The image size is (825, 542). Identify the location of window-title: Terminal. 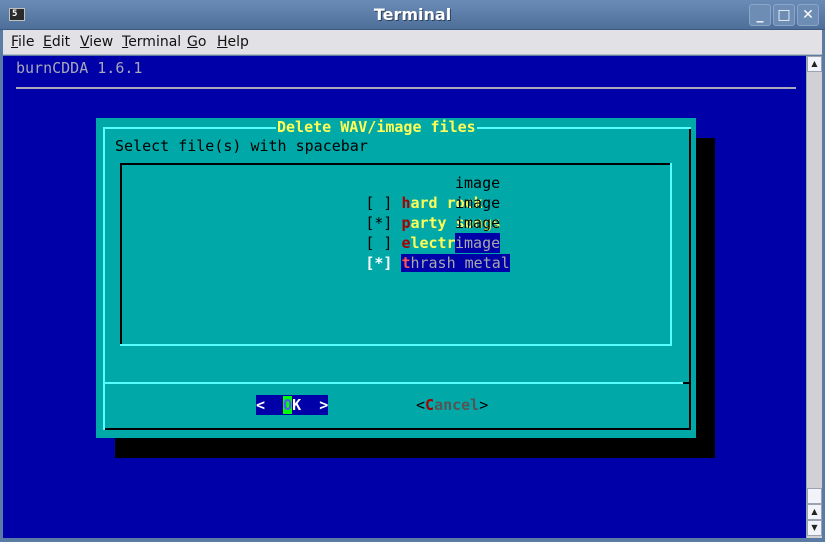
(412, 14).